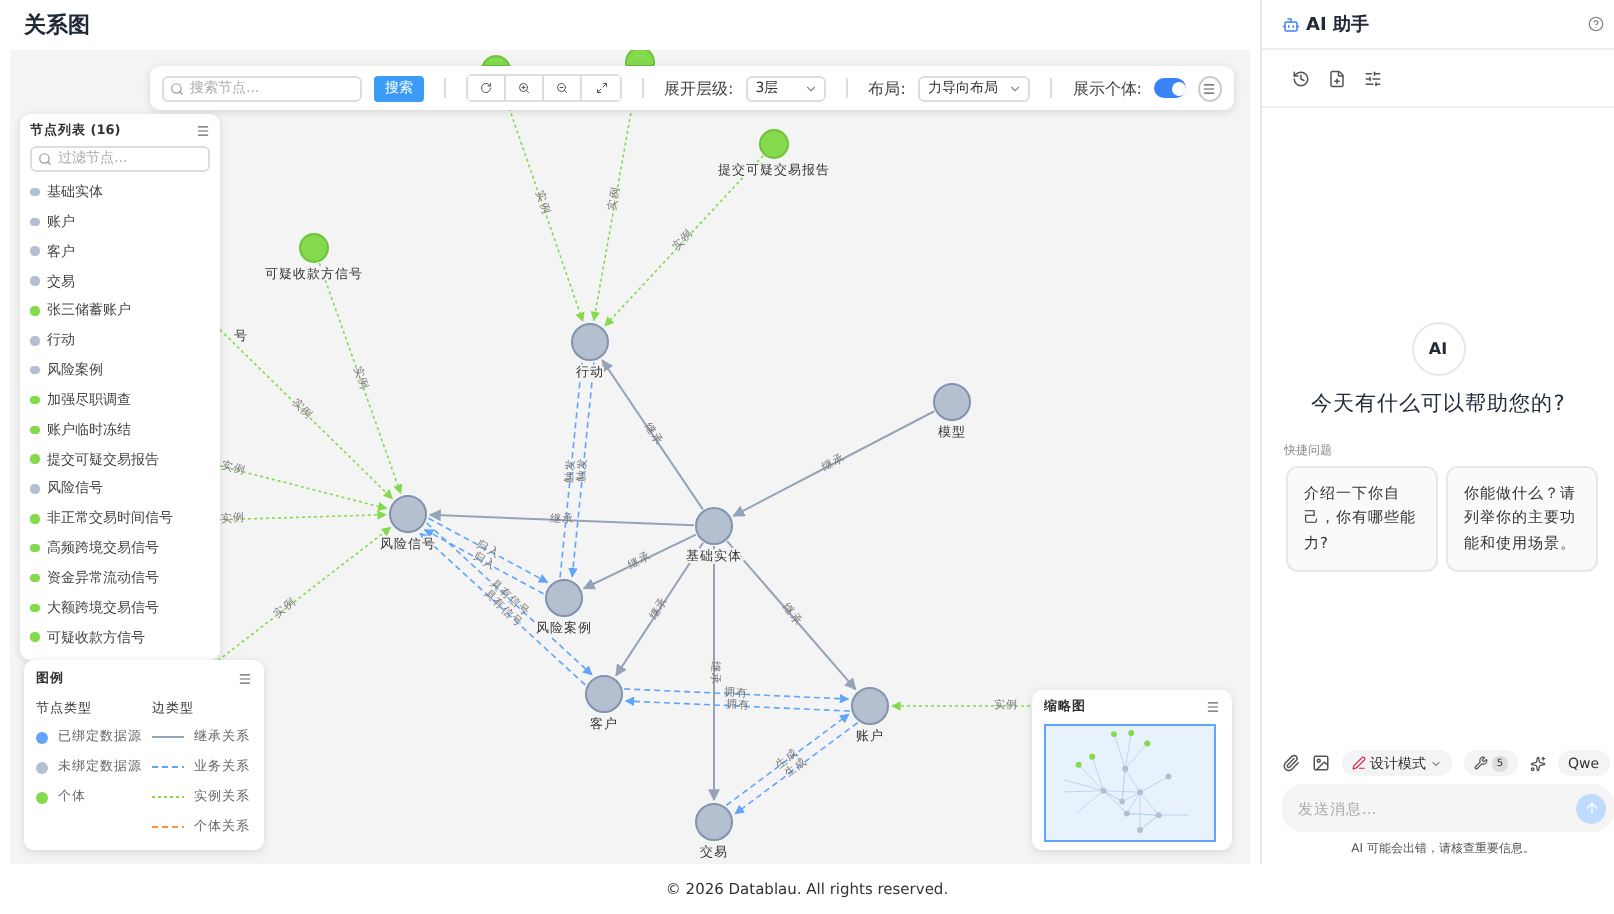  Describe the element at coordinates (57, 25) in the screenshot. I see `page-title: 关系图` at that location.